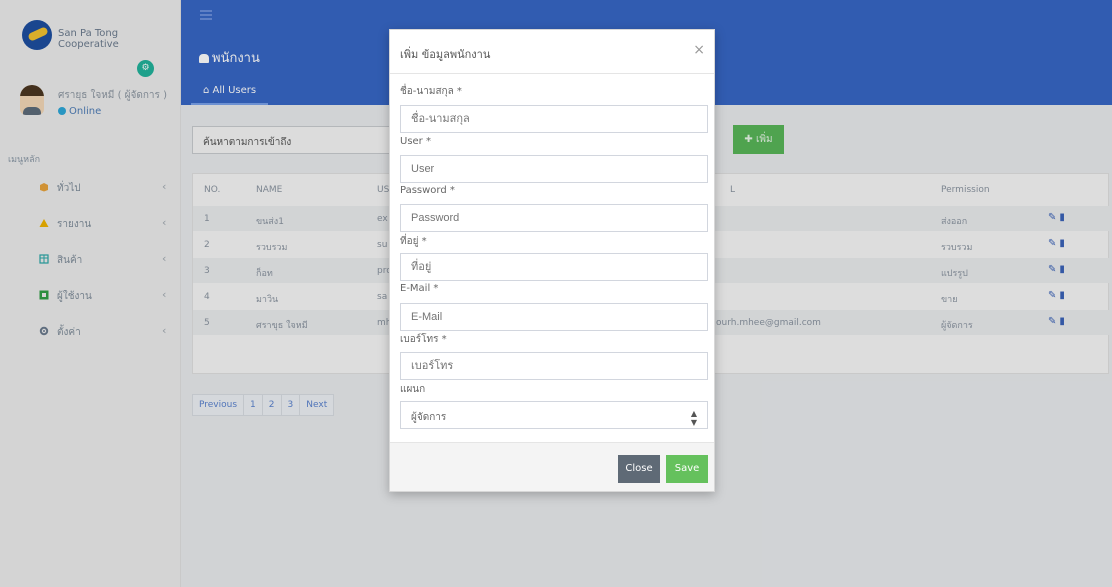 This screenshot has width=1112, height=587. What do you see at coordinates (554, 415) in the screenshot?
I see `department-select: ผู้จัดการ ▲ ▼` at bounding box center [554, 415].